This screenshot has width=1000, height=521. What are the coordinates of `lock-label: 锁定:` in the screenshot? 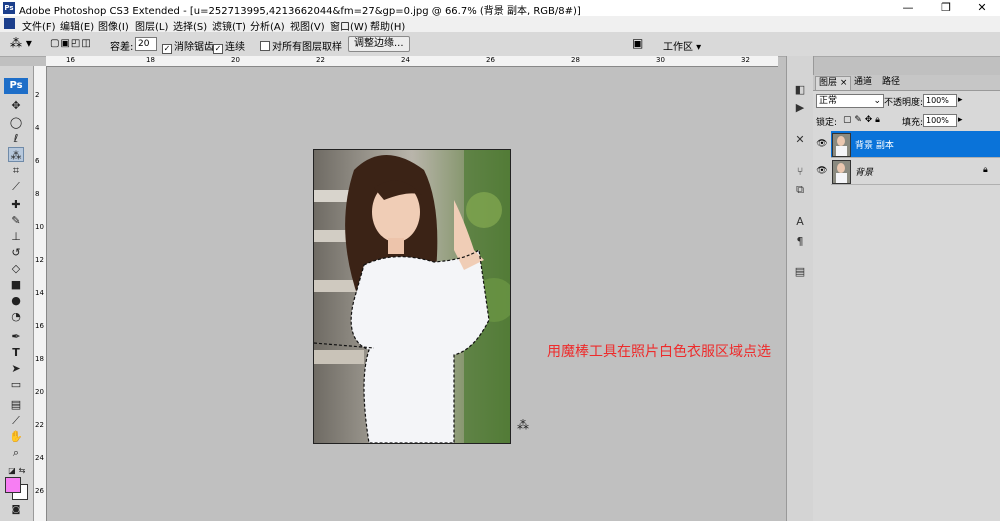 It's located at (827, 123).